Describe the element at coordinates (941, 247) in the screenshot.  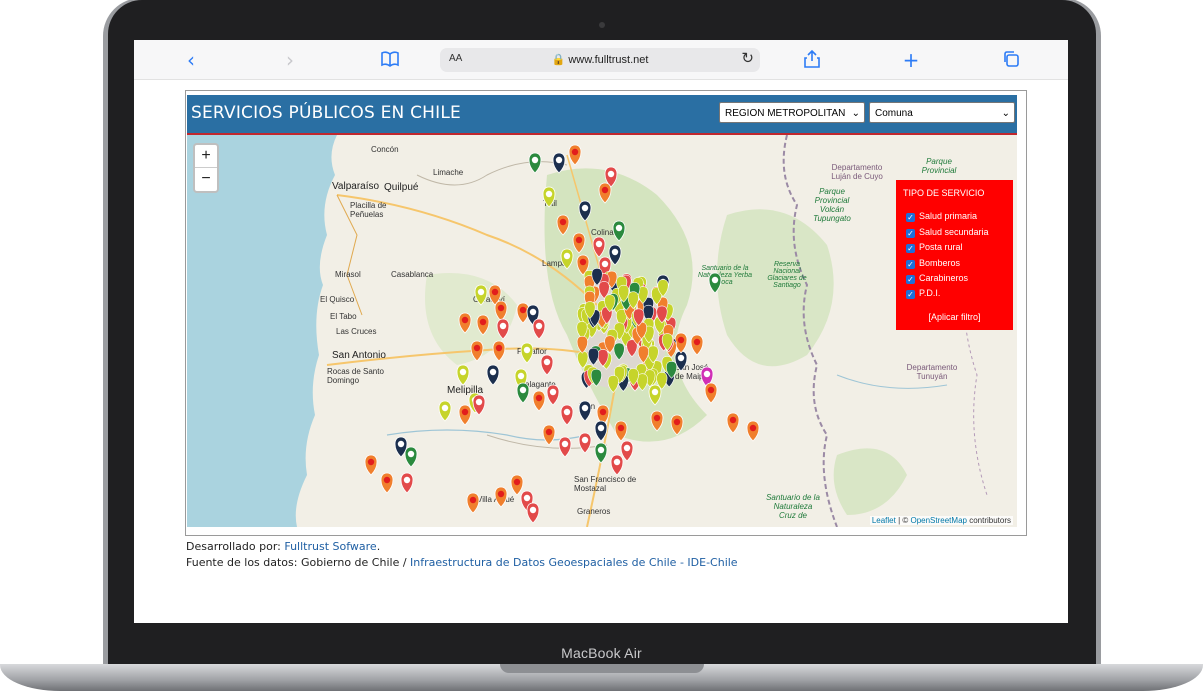
I see `filter-option-label: Posta rural` at that location.